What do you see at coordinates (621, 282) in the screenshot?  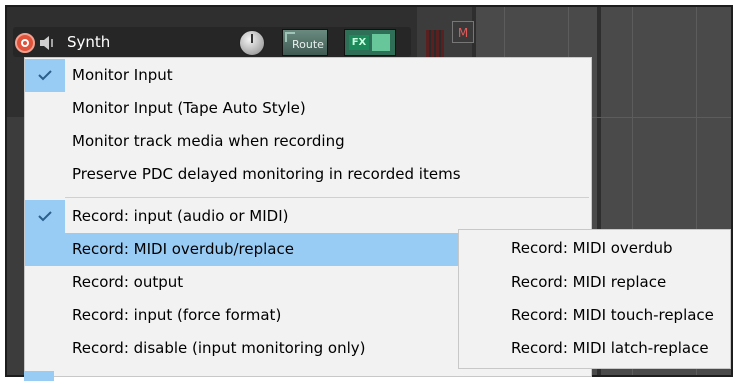 I see `submenu-item-midi-replace: Record: MIDI replace` at bounding box center [621, 282].